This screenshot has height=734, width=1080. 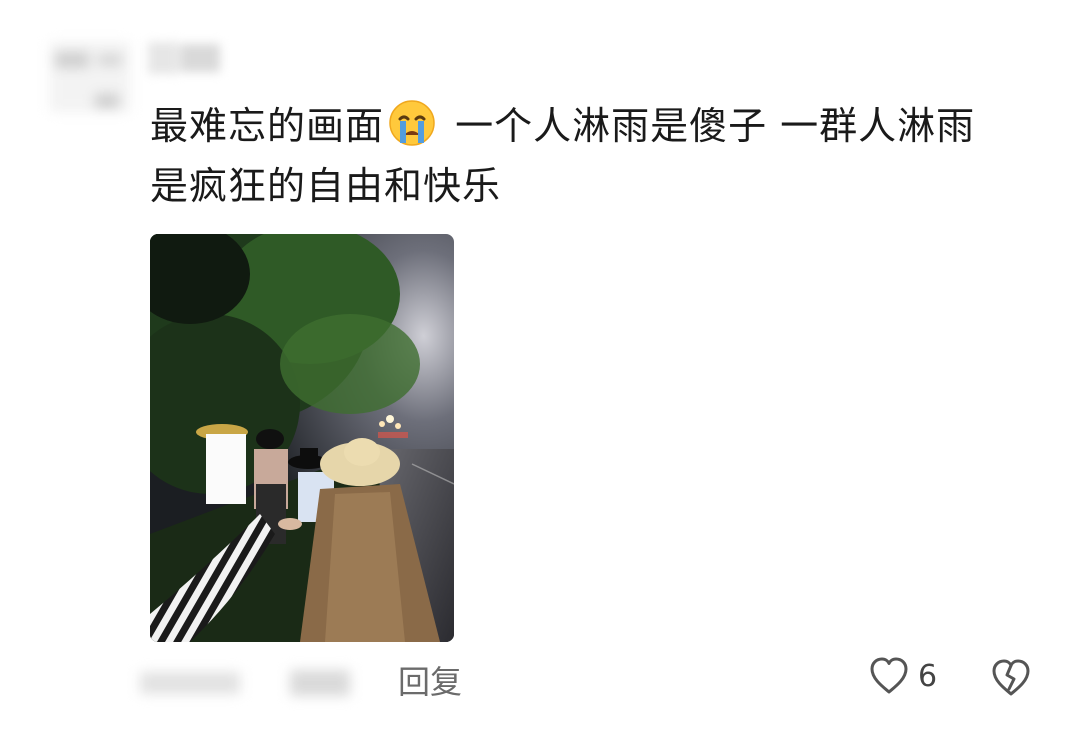 I want to click on comment-text-line2: 是疯狂的自由和快乐, so click(x=326, y=186).